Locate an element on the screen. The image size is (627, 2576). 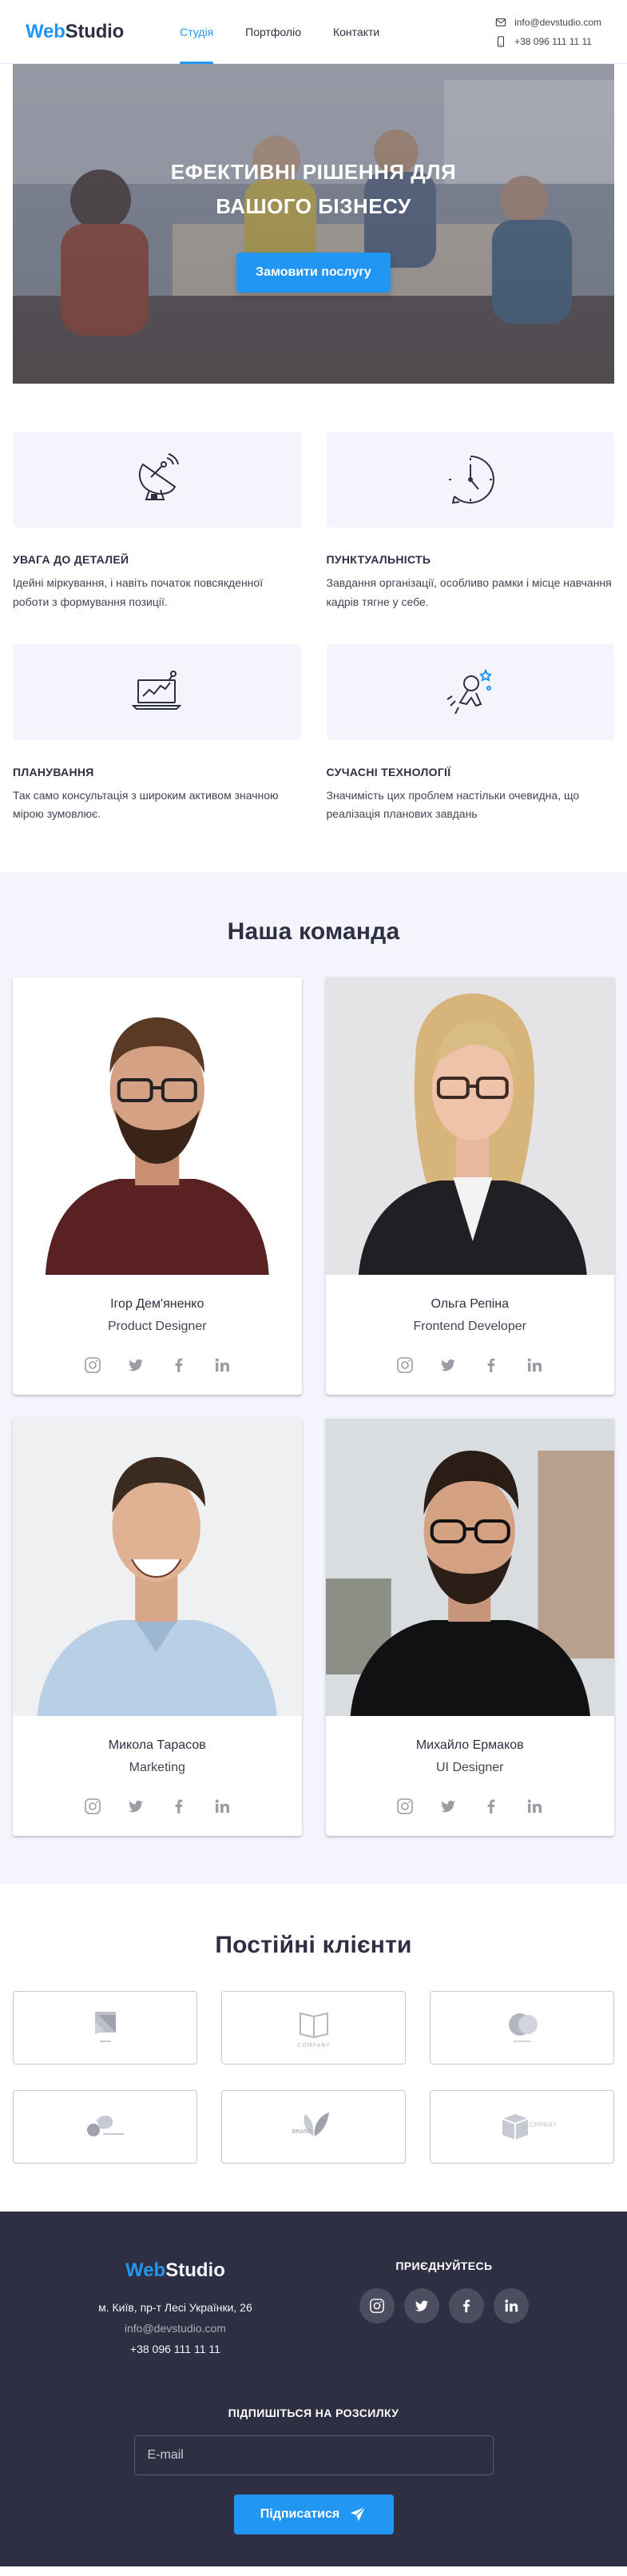
subscribe-form: Підпишіться на розсилку Підписатися is located at coordinates (313, 2471).